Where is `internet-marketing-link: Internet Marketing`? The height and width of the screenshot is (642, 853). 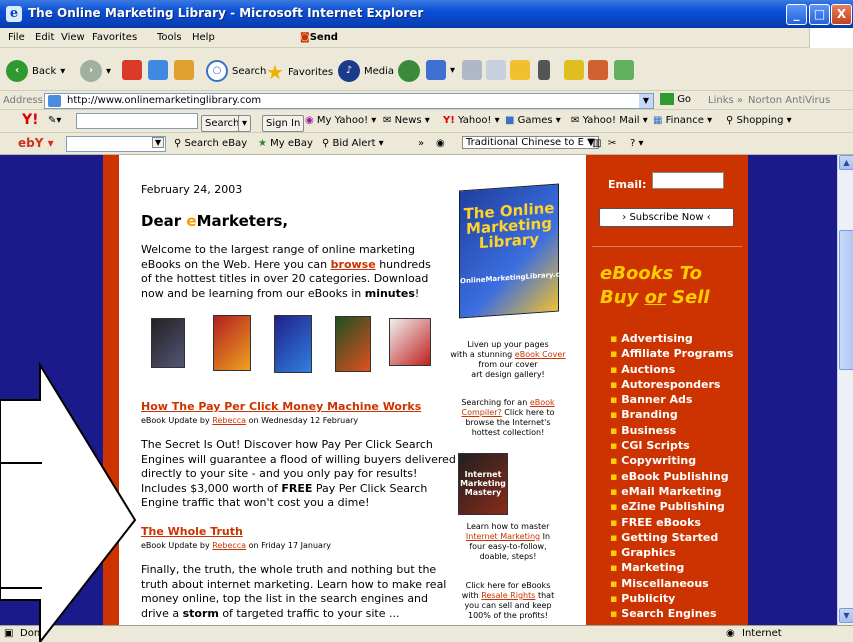
internet-marketing-link: Internet Marketing is located at coordinates (503, 536).